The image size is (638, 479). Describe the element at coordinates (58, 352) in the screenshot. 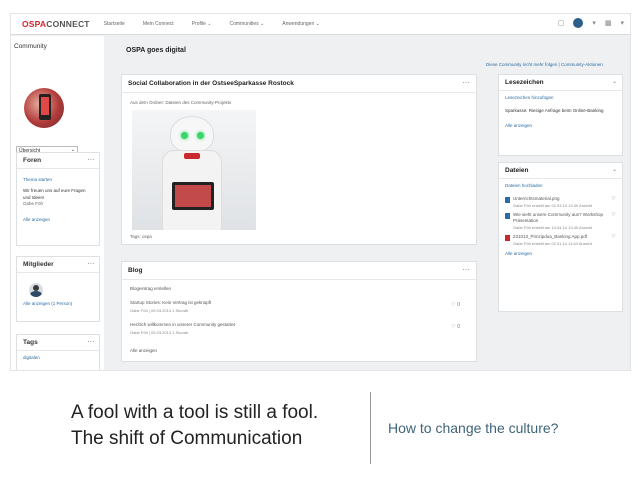

I see `tags-card: Tags ··· digitalen` at that location.